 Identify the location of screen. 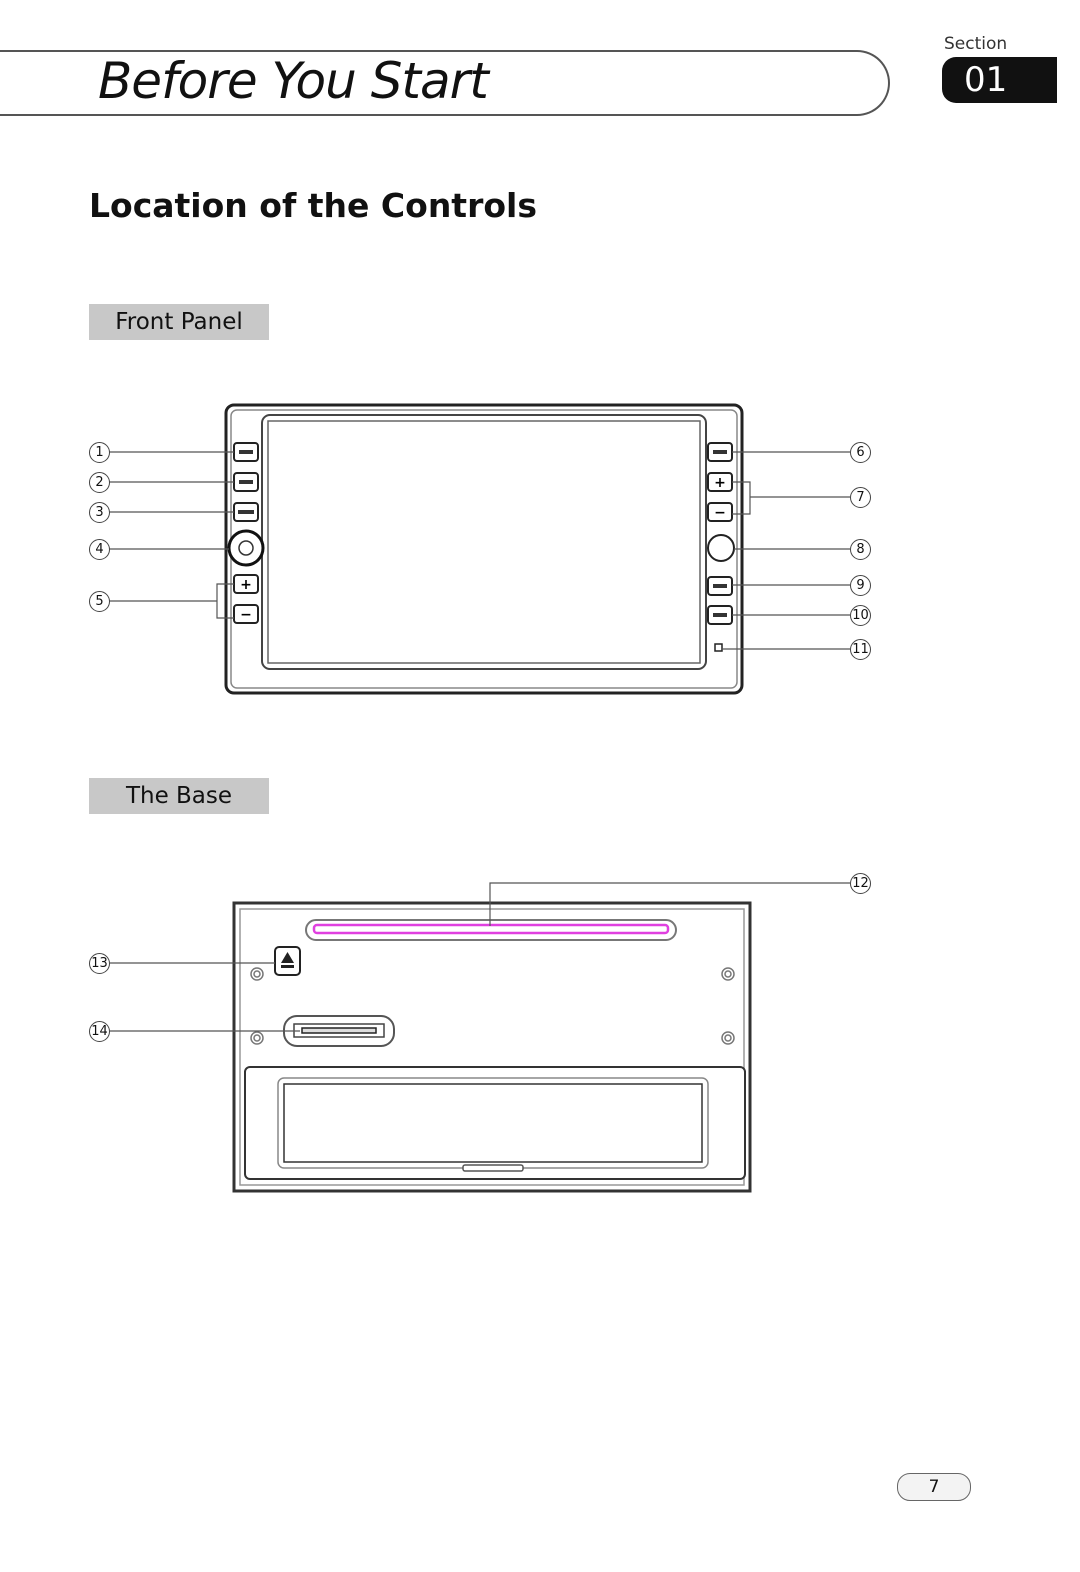
(484, 542).